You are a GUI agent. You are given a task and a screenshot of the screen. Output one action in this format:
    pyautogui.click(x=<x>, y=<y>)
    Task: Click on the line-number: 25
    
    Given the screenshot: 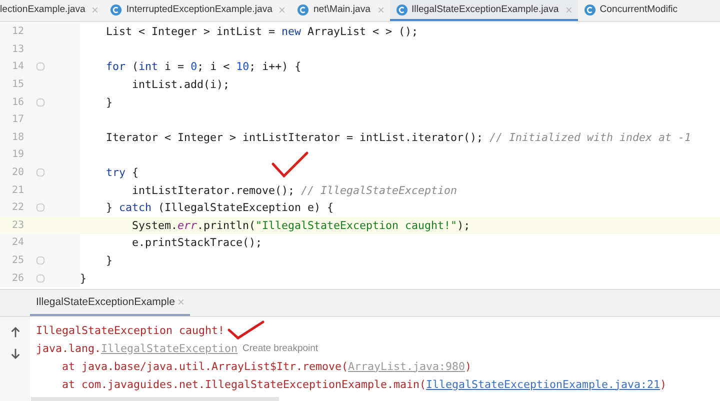 What is the action you would take?
    pyautogui.click(x=17, y=260)
    